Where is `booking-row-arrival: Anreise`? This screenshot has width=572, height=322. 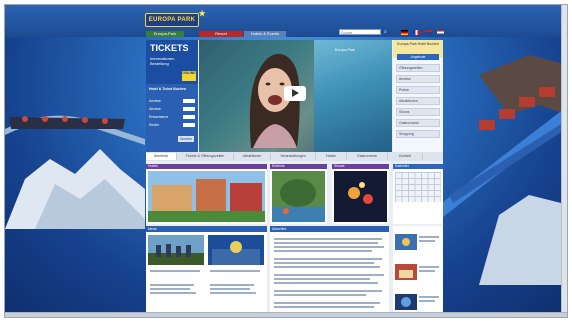 booking-row-arrival: Anreise is located at coordinates (172, 101).